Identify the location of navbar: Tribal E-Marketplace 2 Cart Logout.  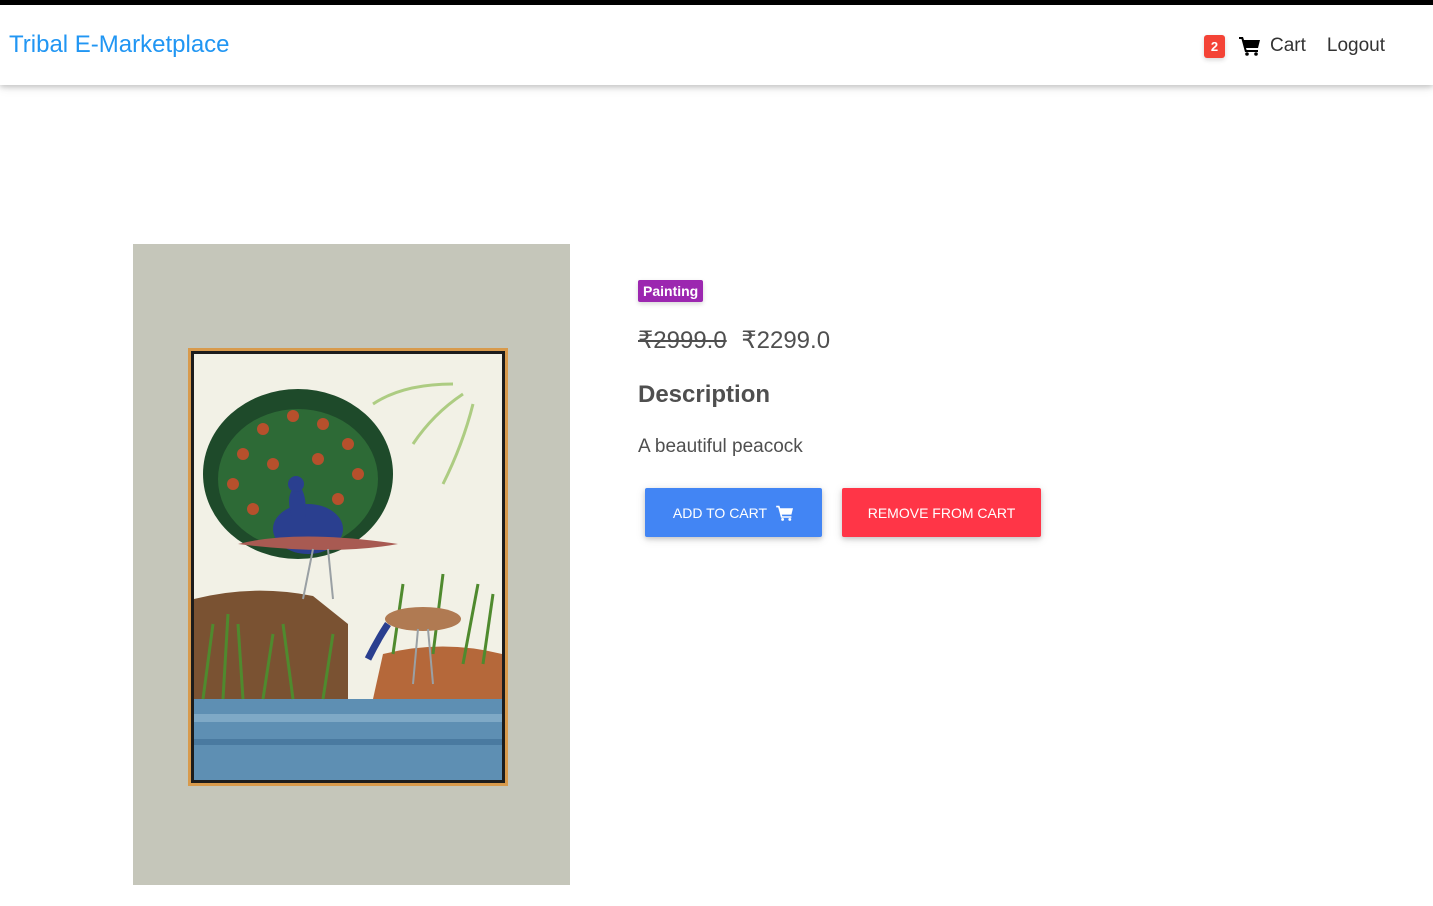
(716, 45).